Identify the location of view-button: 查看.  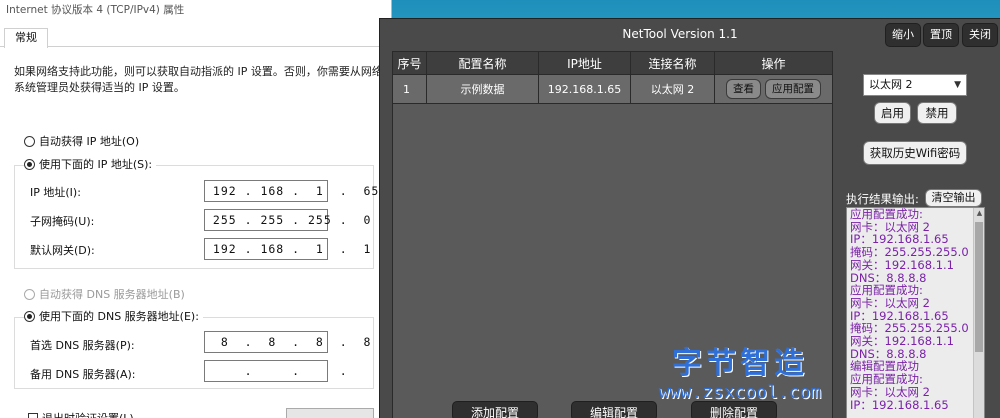
(743, 89).